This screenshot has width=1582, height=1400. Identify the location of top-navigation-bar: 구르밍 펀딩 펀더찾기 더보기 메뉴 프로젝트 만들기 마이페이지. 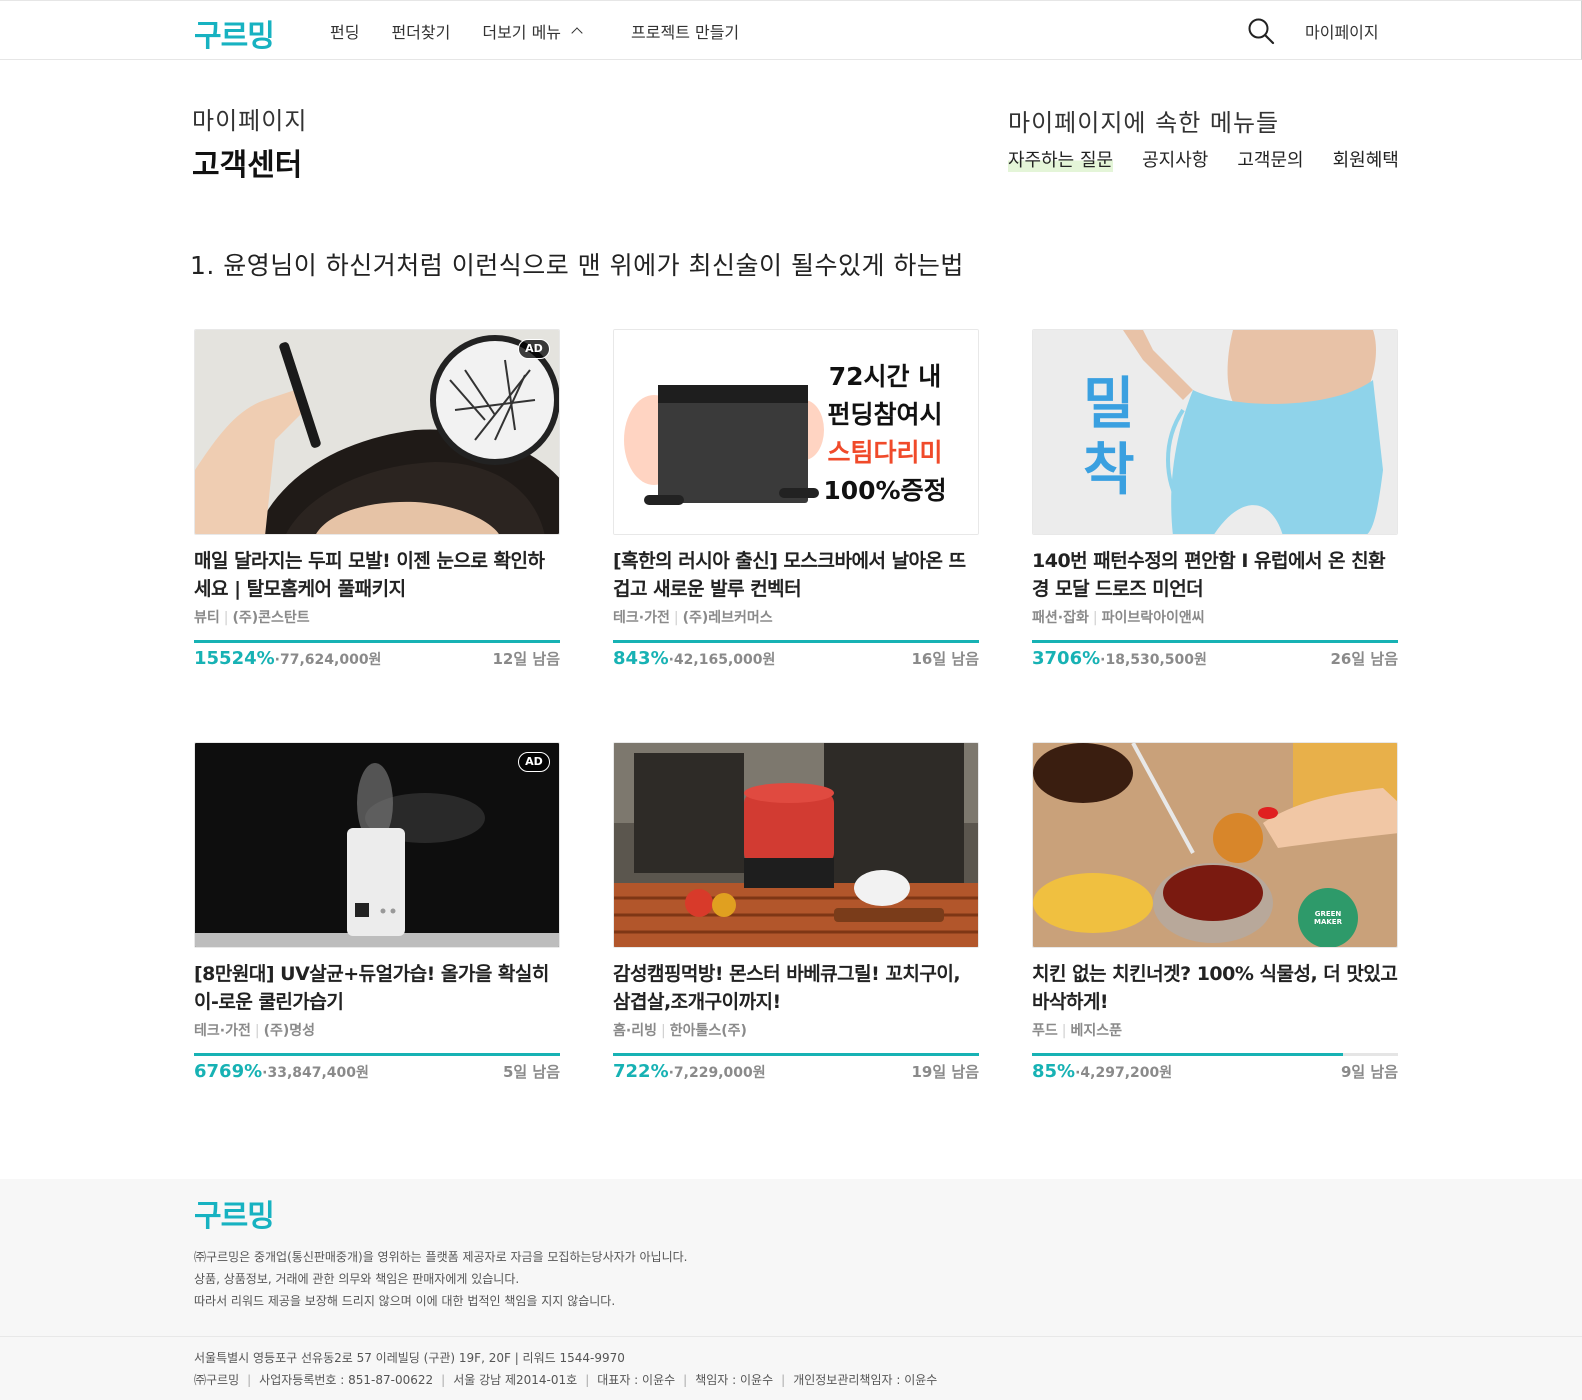
(791, 30).